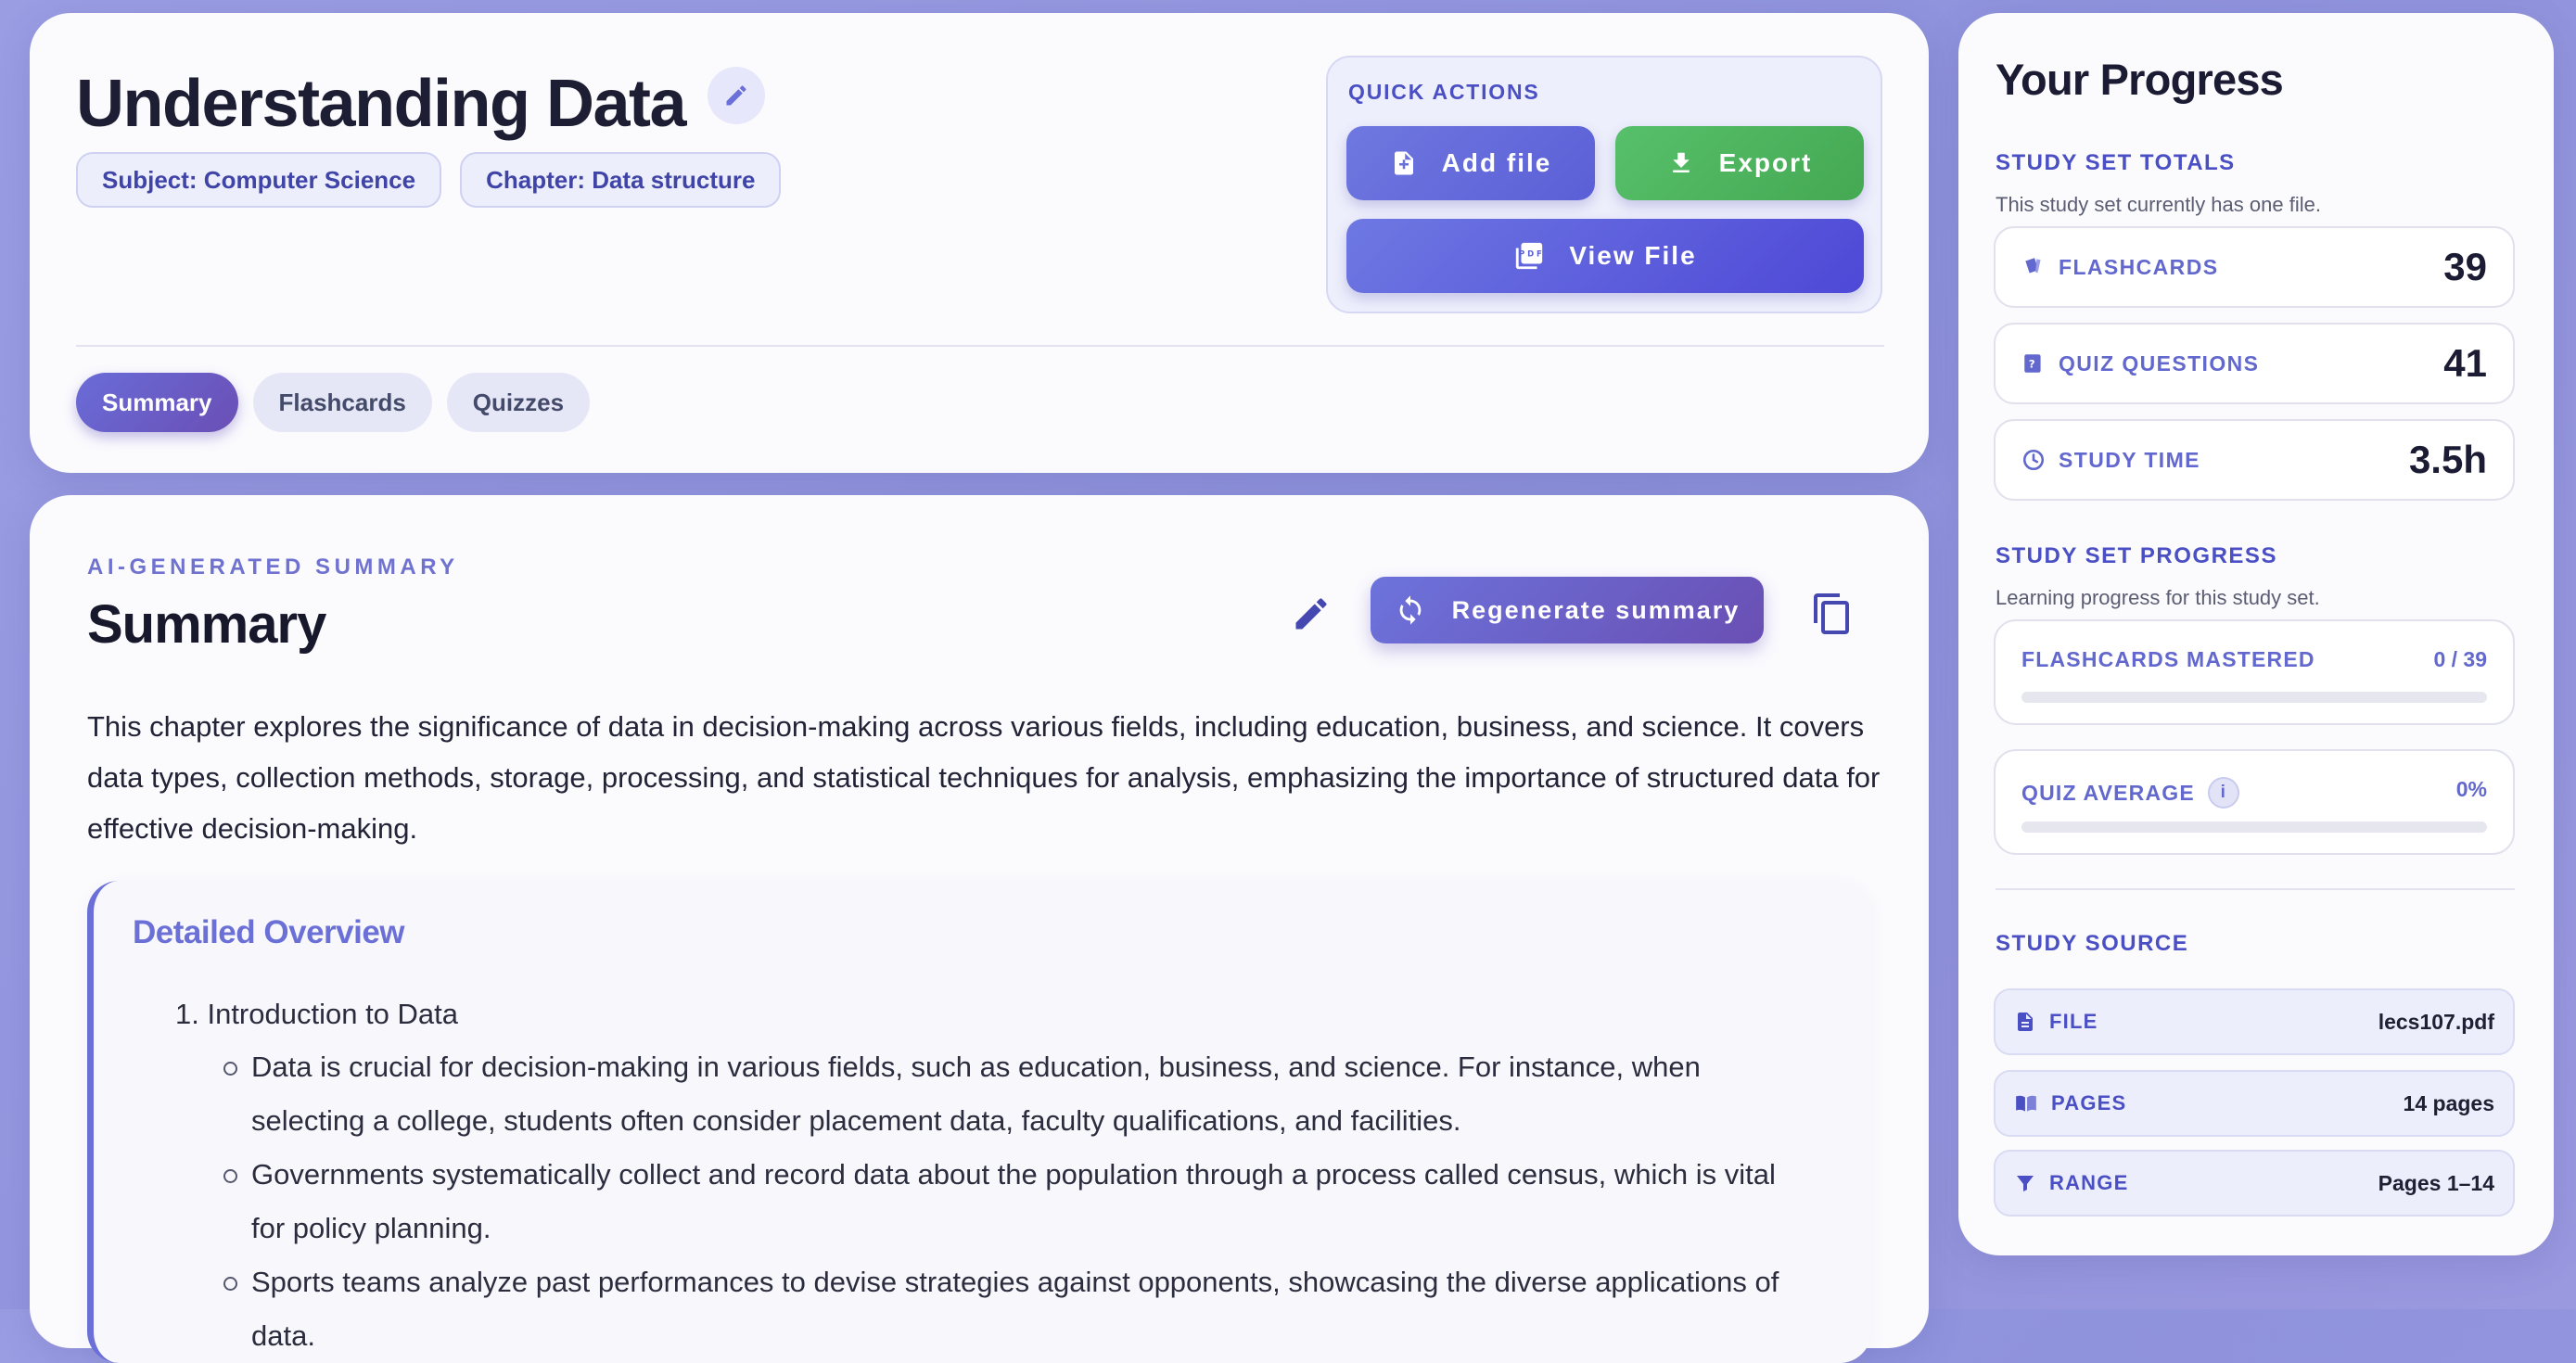  What do you see at coordinates (2460, 659) in the screenshot?
I see `mastered-value: 0 / 39` at bounding box center [2460, 659].